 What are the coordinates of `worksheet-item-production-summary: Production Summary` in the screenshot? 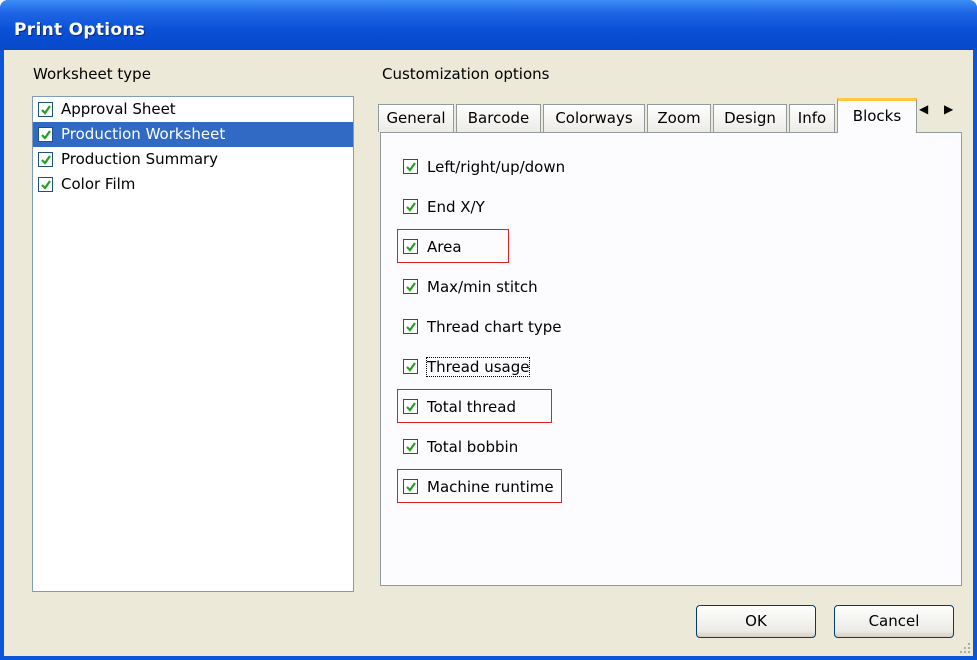 It's located at (193, 159).